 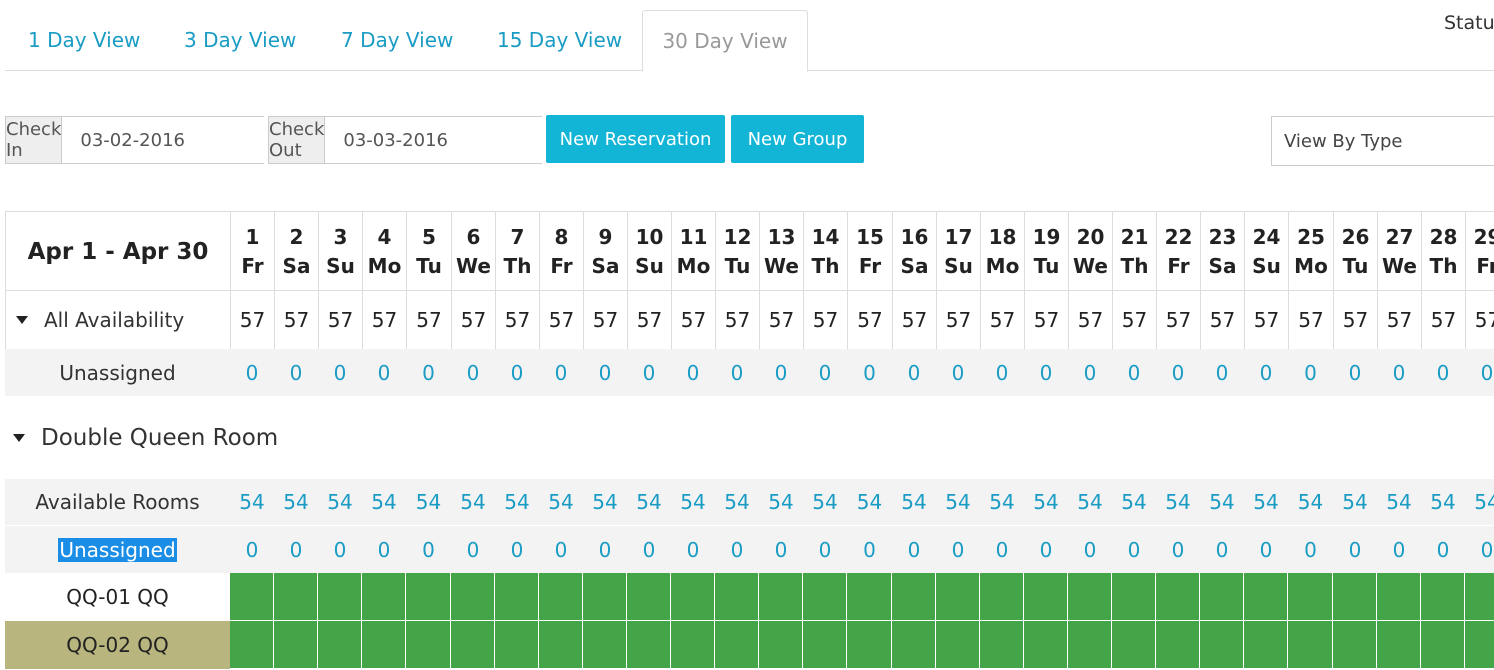 I want to click on tab-1-day-view: 1 Day View, so click(x=84, y=39).